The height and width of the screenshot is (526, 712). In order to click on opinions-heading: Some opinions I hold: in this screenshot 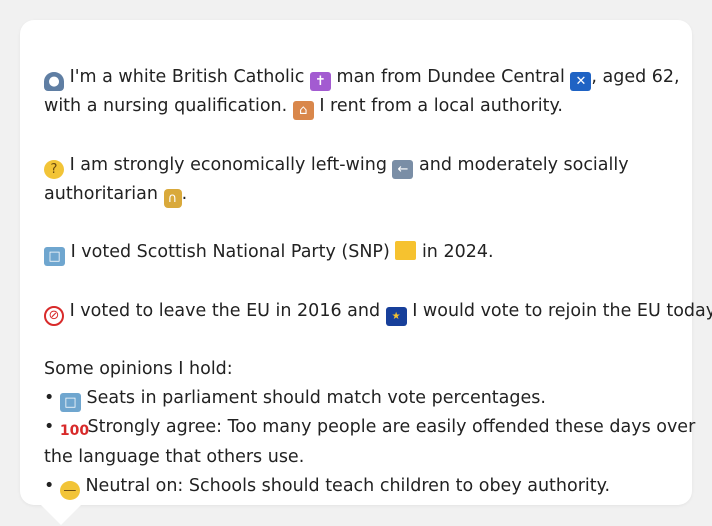, I will do `click(138, 368)`.